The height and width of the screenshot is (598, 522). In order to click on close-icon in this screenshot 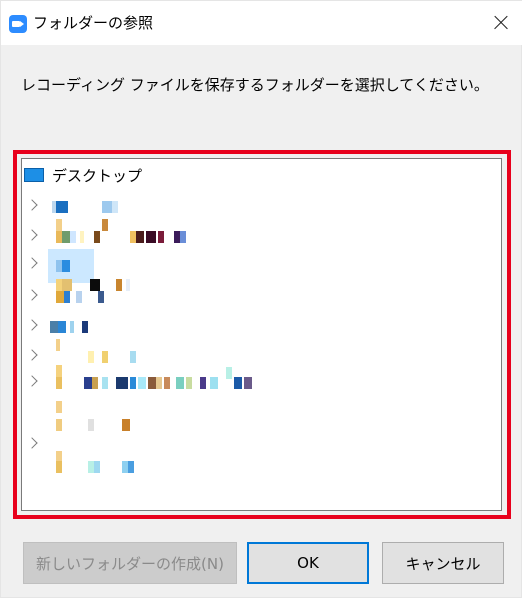, I will do `click(501, 23)`.